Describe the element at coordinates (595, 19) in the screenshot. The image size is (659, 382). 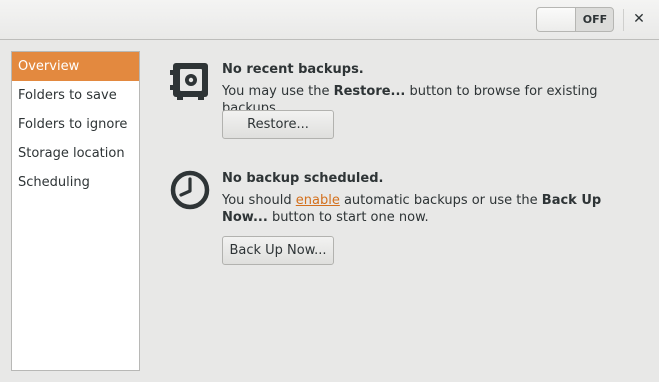
I see `toggle-state-label: OFF` at that location.